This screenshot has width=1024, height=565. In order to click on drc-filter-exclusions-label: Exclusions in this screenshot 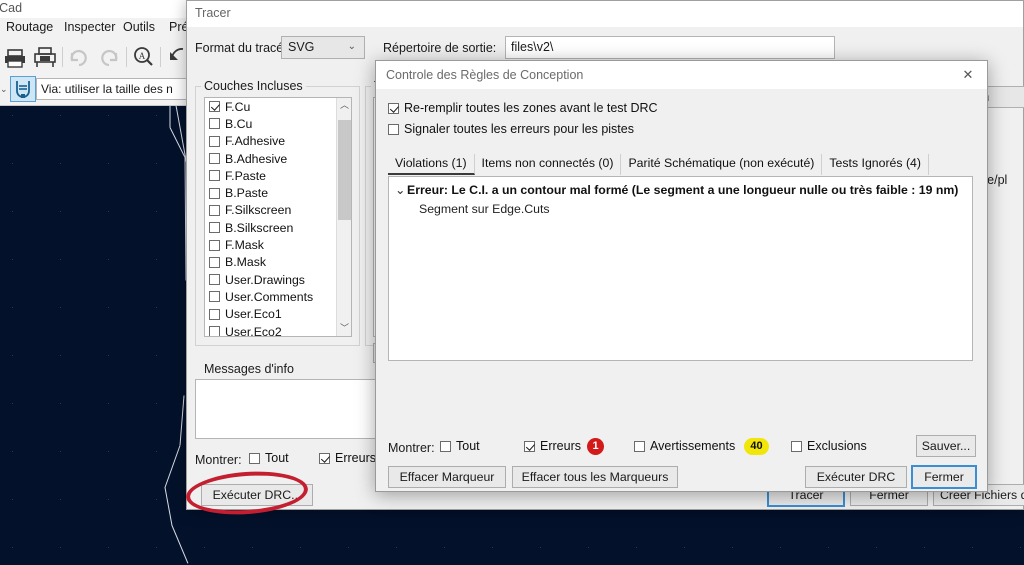, I will do `click(837, 446)`.